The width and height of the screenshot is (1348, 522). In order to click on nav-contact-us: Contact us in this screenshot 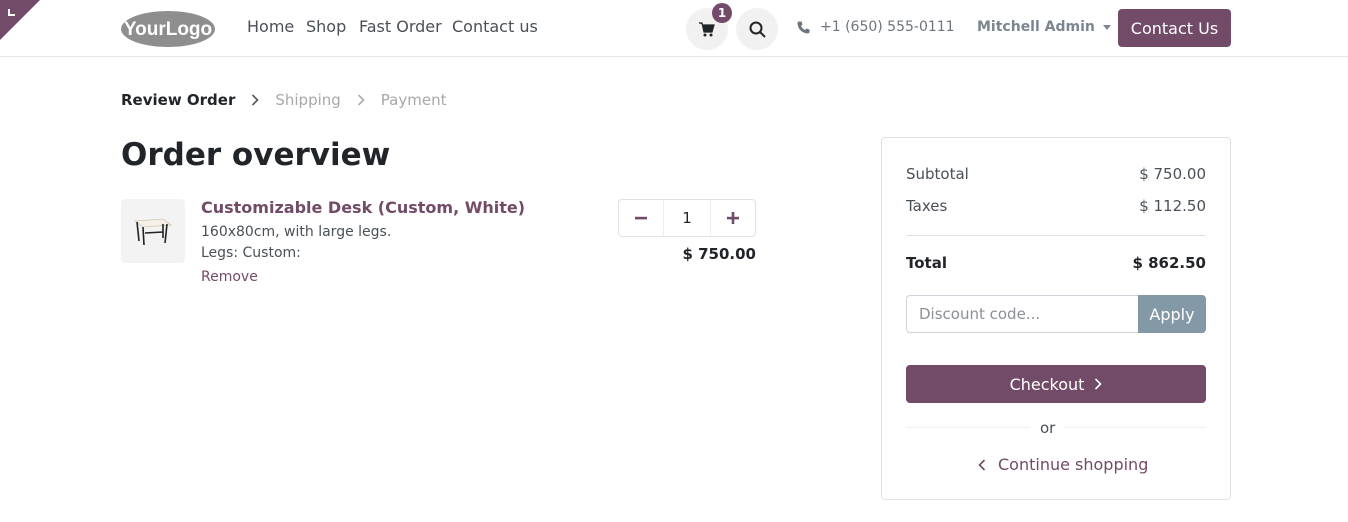, I will do `click(495, 26)`.